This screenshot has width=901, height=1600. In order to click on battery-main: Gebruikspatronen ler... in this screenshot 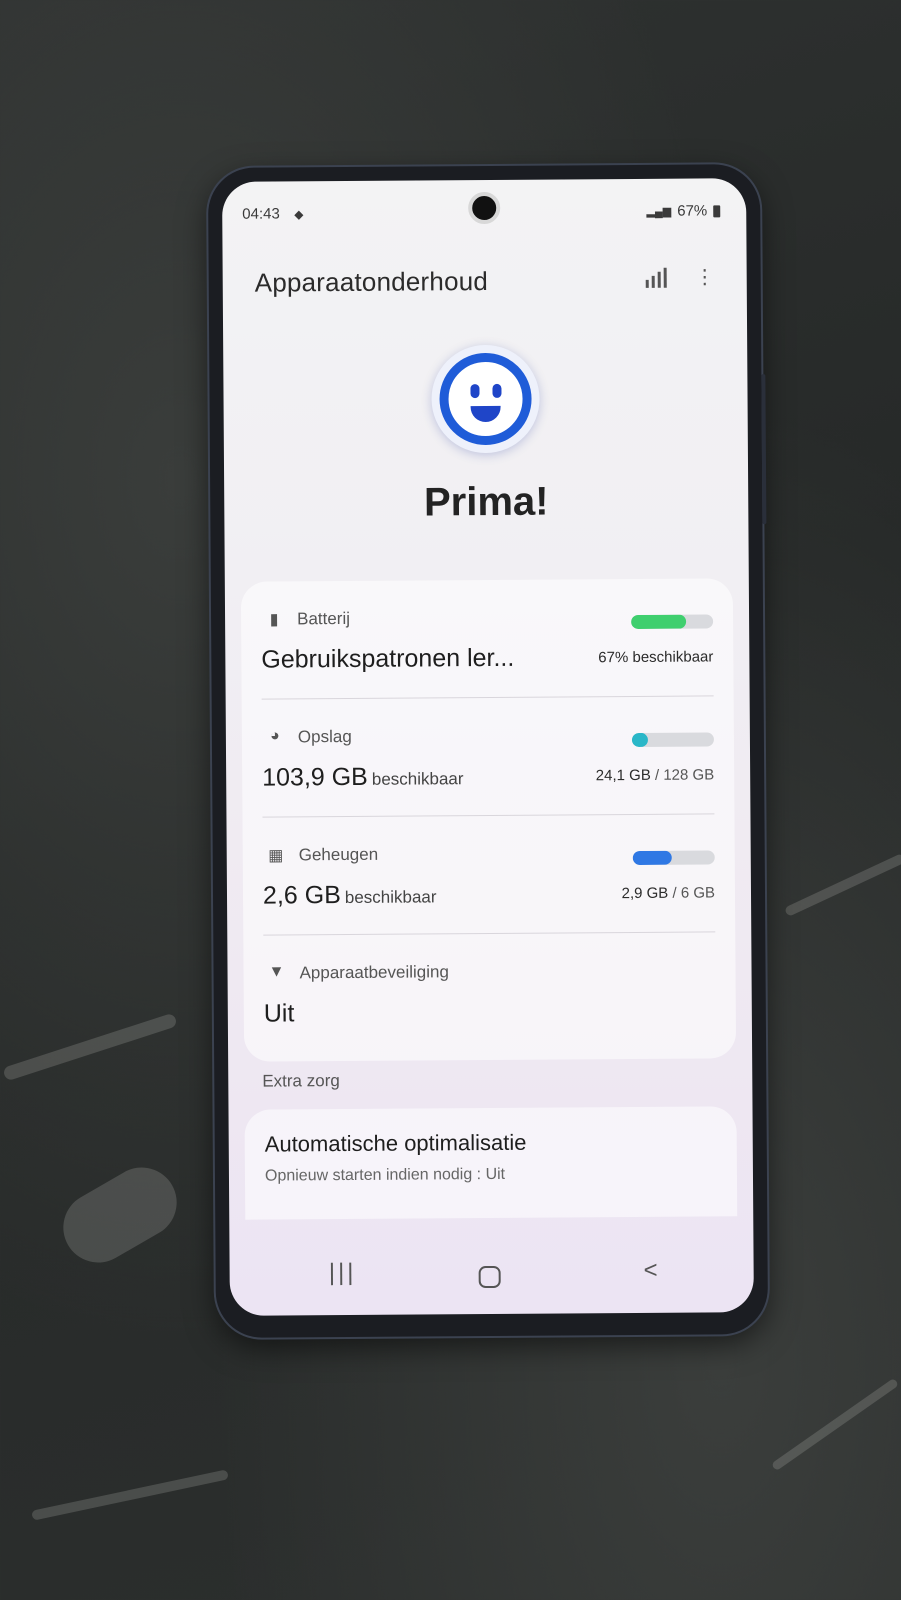, I will do `click(388, 658)`.